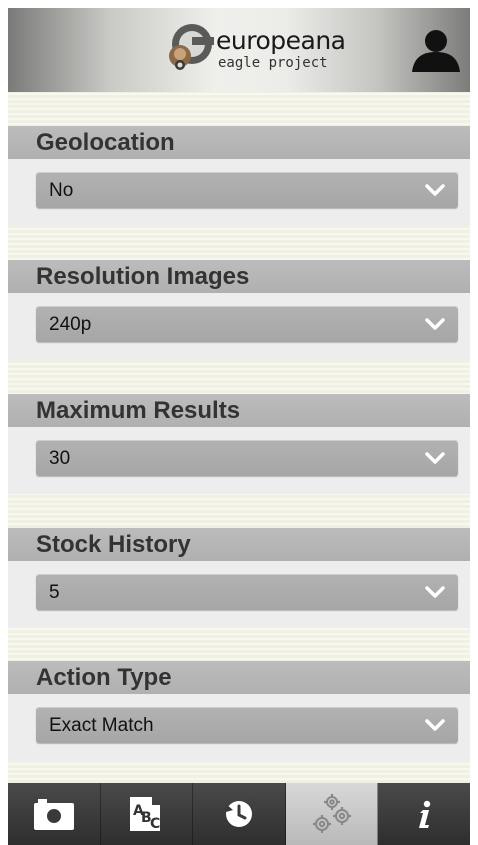 The width and height of the screenshot is (478, 845). Describe the element at coordinates (247, 324) in the screenshot. I see `resolution-images-select: 240p` at that location.